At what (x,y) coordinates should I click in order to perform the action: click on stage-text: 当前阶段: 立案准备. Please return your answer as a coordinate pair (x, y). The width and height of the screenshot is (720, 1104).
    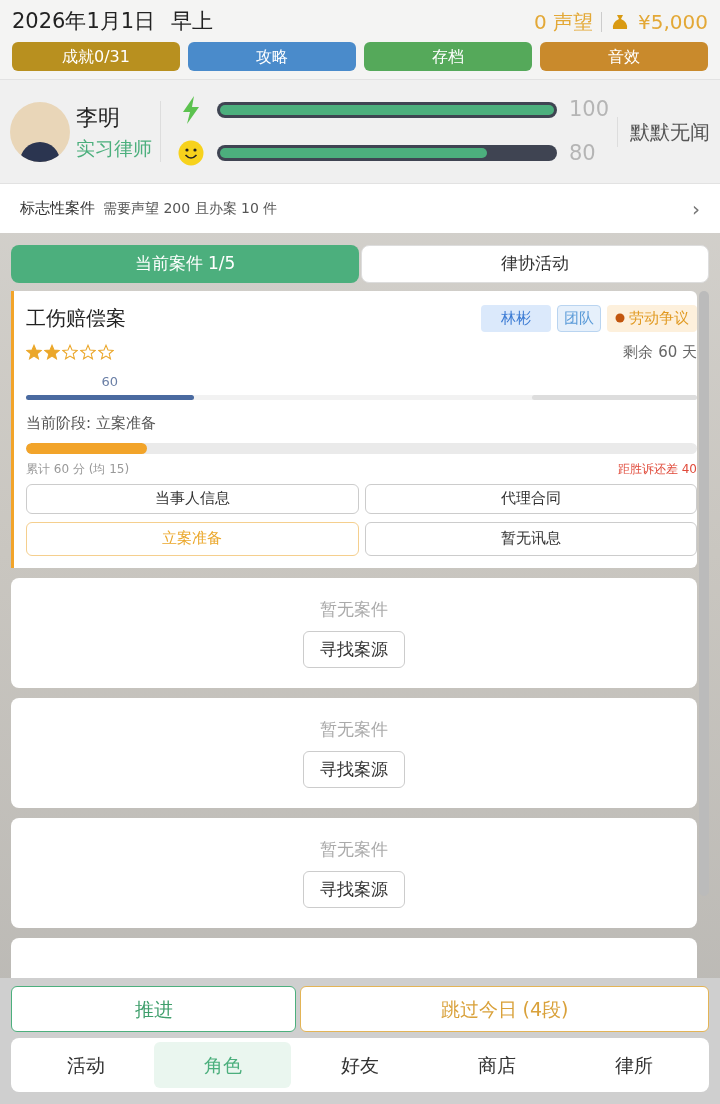
    Looking at the image, I should click on (91, 423).